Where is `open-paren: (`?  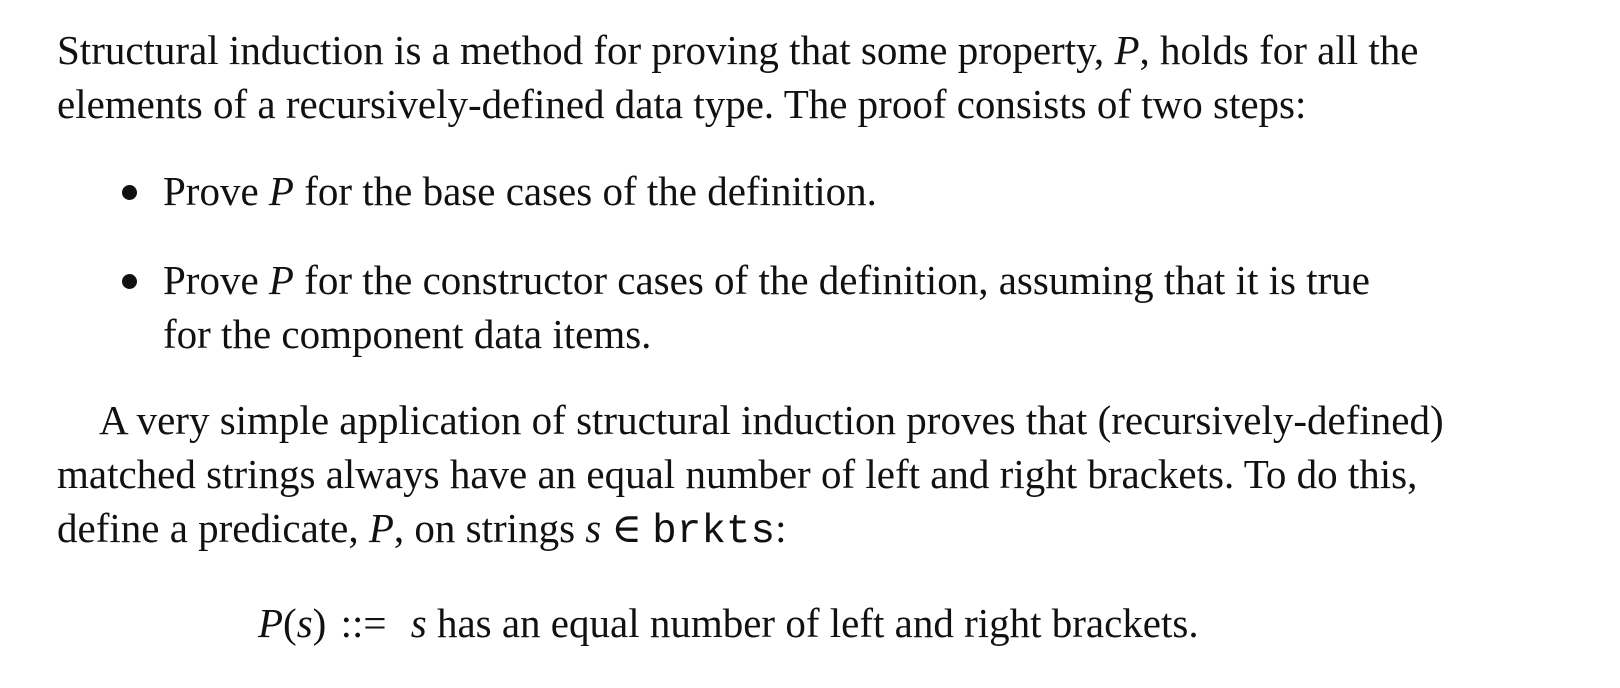 open-paren: ( is located at coordinates (290, 623).